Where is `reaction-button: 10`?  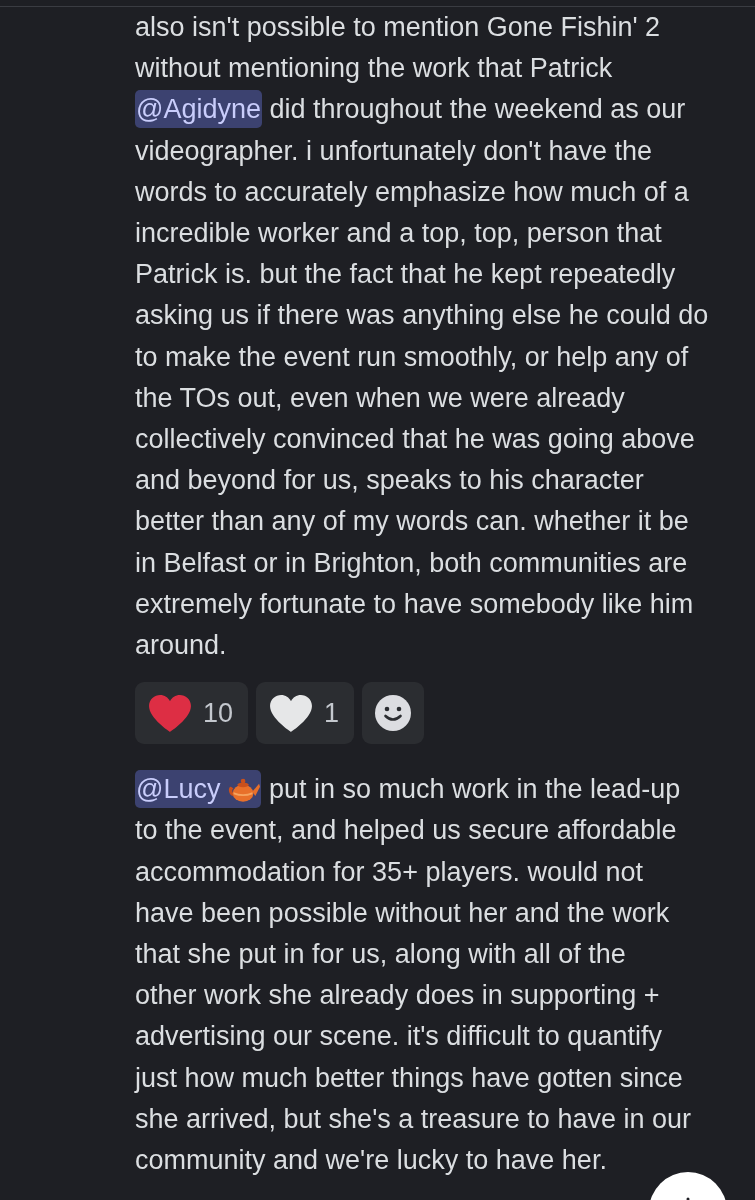 reaction-button: 10 is located at coordinates (192, 713).